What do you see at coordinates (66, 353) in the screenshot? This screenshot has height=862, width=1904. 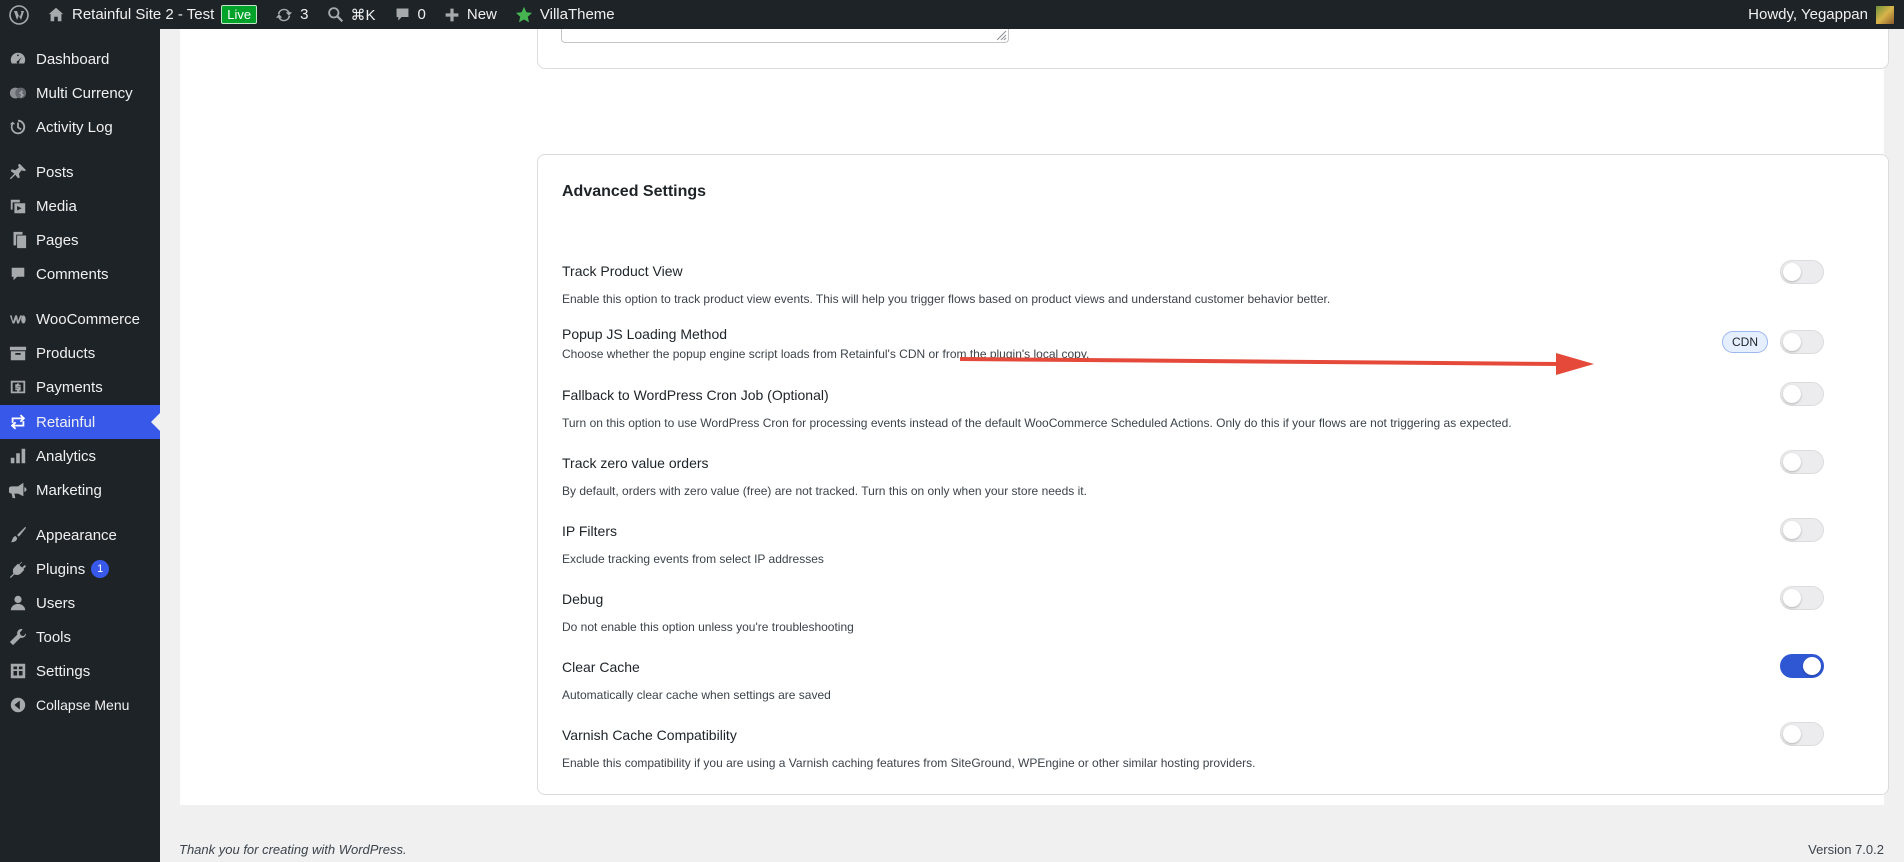 I see `sidebar-item-label: Products` at bounding box center [66, 353].